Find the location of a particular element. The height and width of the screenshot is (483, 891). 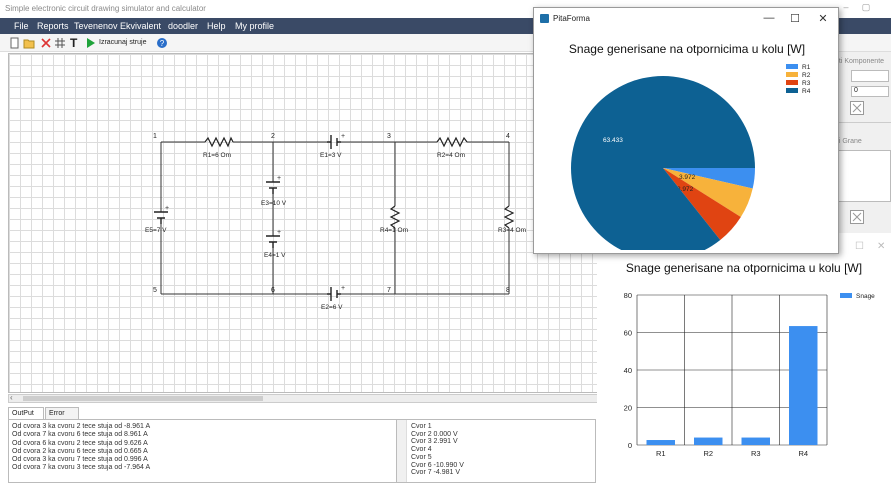

voltages-scrollbar is located at coordinates (402, 451).